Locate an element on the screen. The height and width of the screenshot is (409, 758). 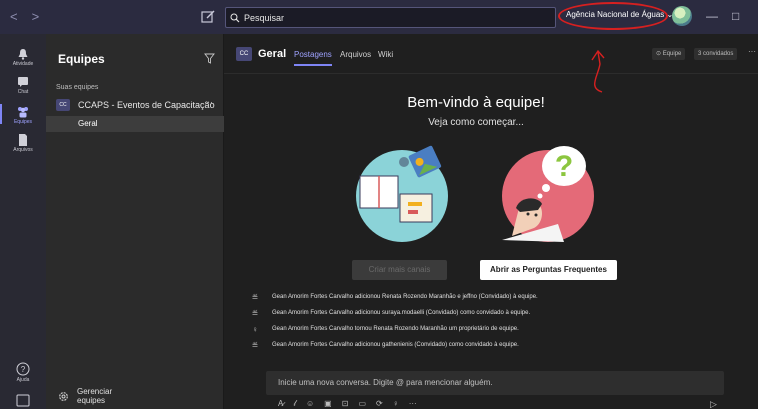
filter-icon is located at coordinates (209, 58).